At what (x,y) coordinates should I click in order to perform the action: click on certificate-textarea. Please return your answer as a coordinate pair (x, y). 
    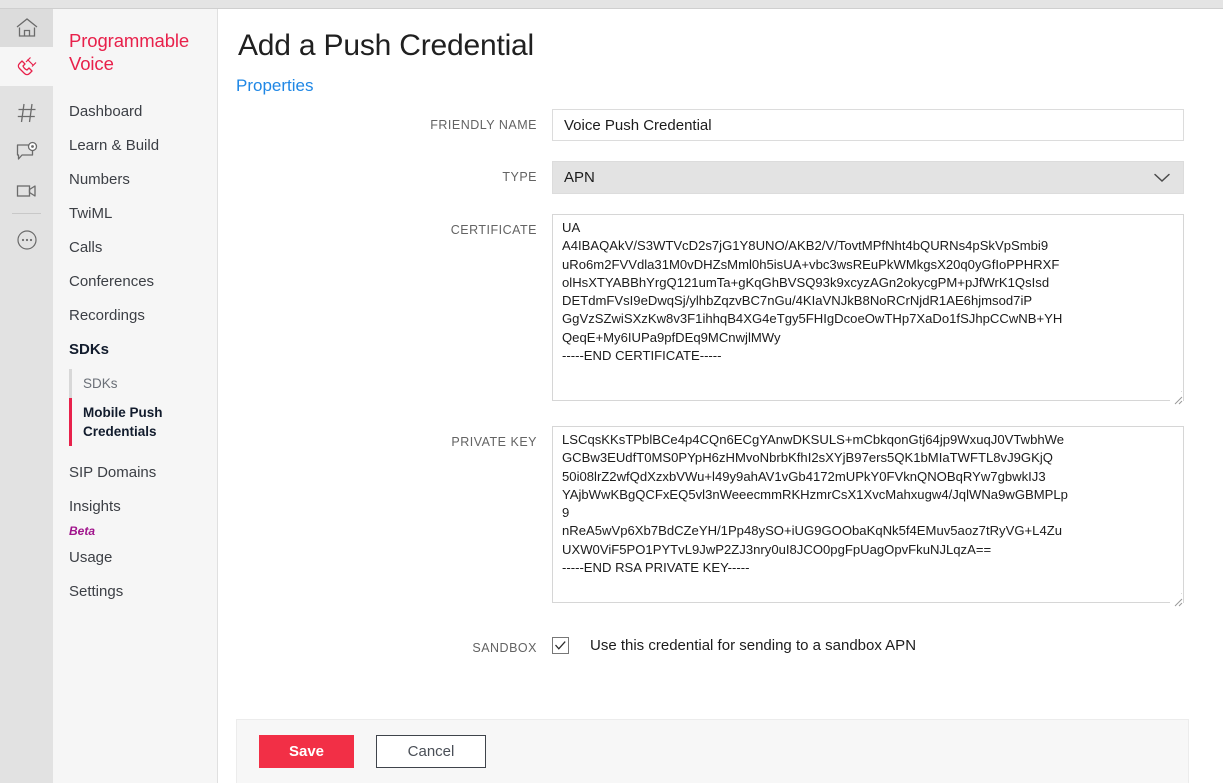
    Looking at the image, I should click on (868, 307).